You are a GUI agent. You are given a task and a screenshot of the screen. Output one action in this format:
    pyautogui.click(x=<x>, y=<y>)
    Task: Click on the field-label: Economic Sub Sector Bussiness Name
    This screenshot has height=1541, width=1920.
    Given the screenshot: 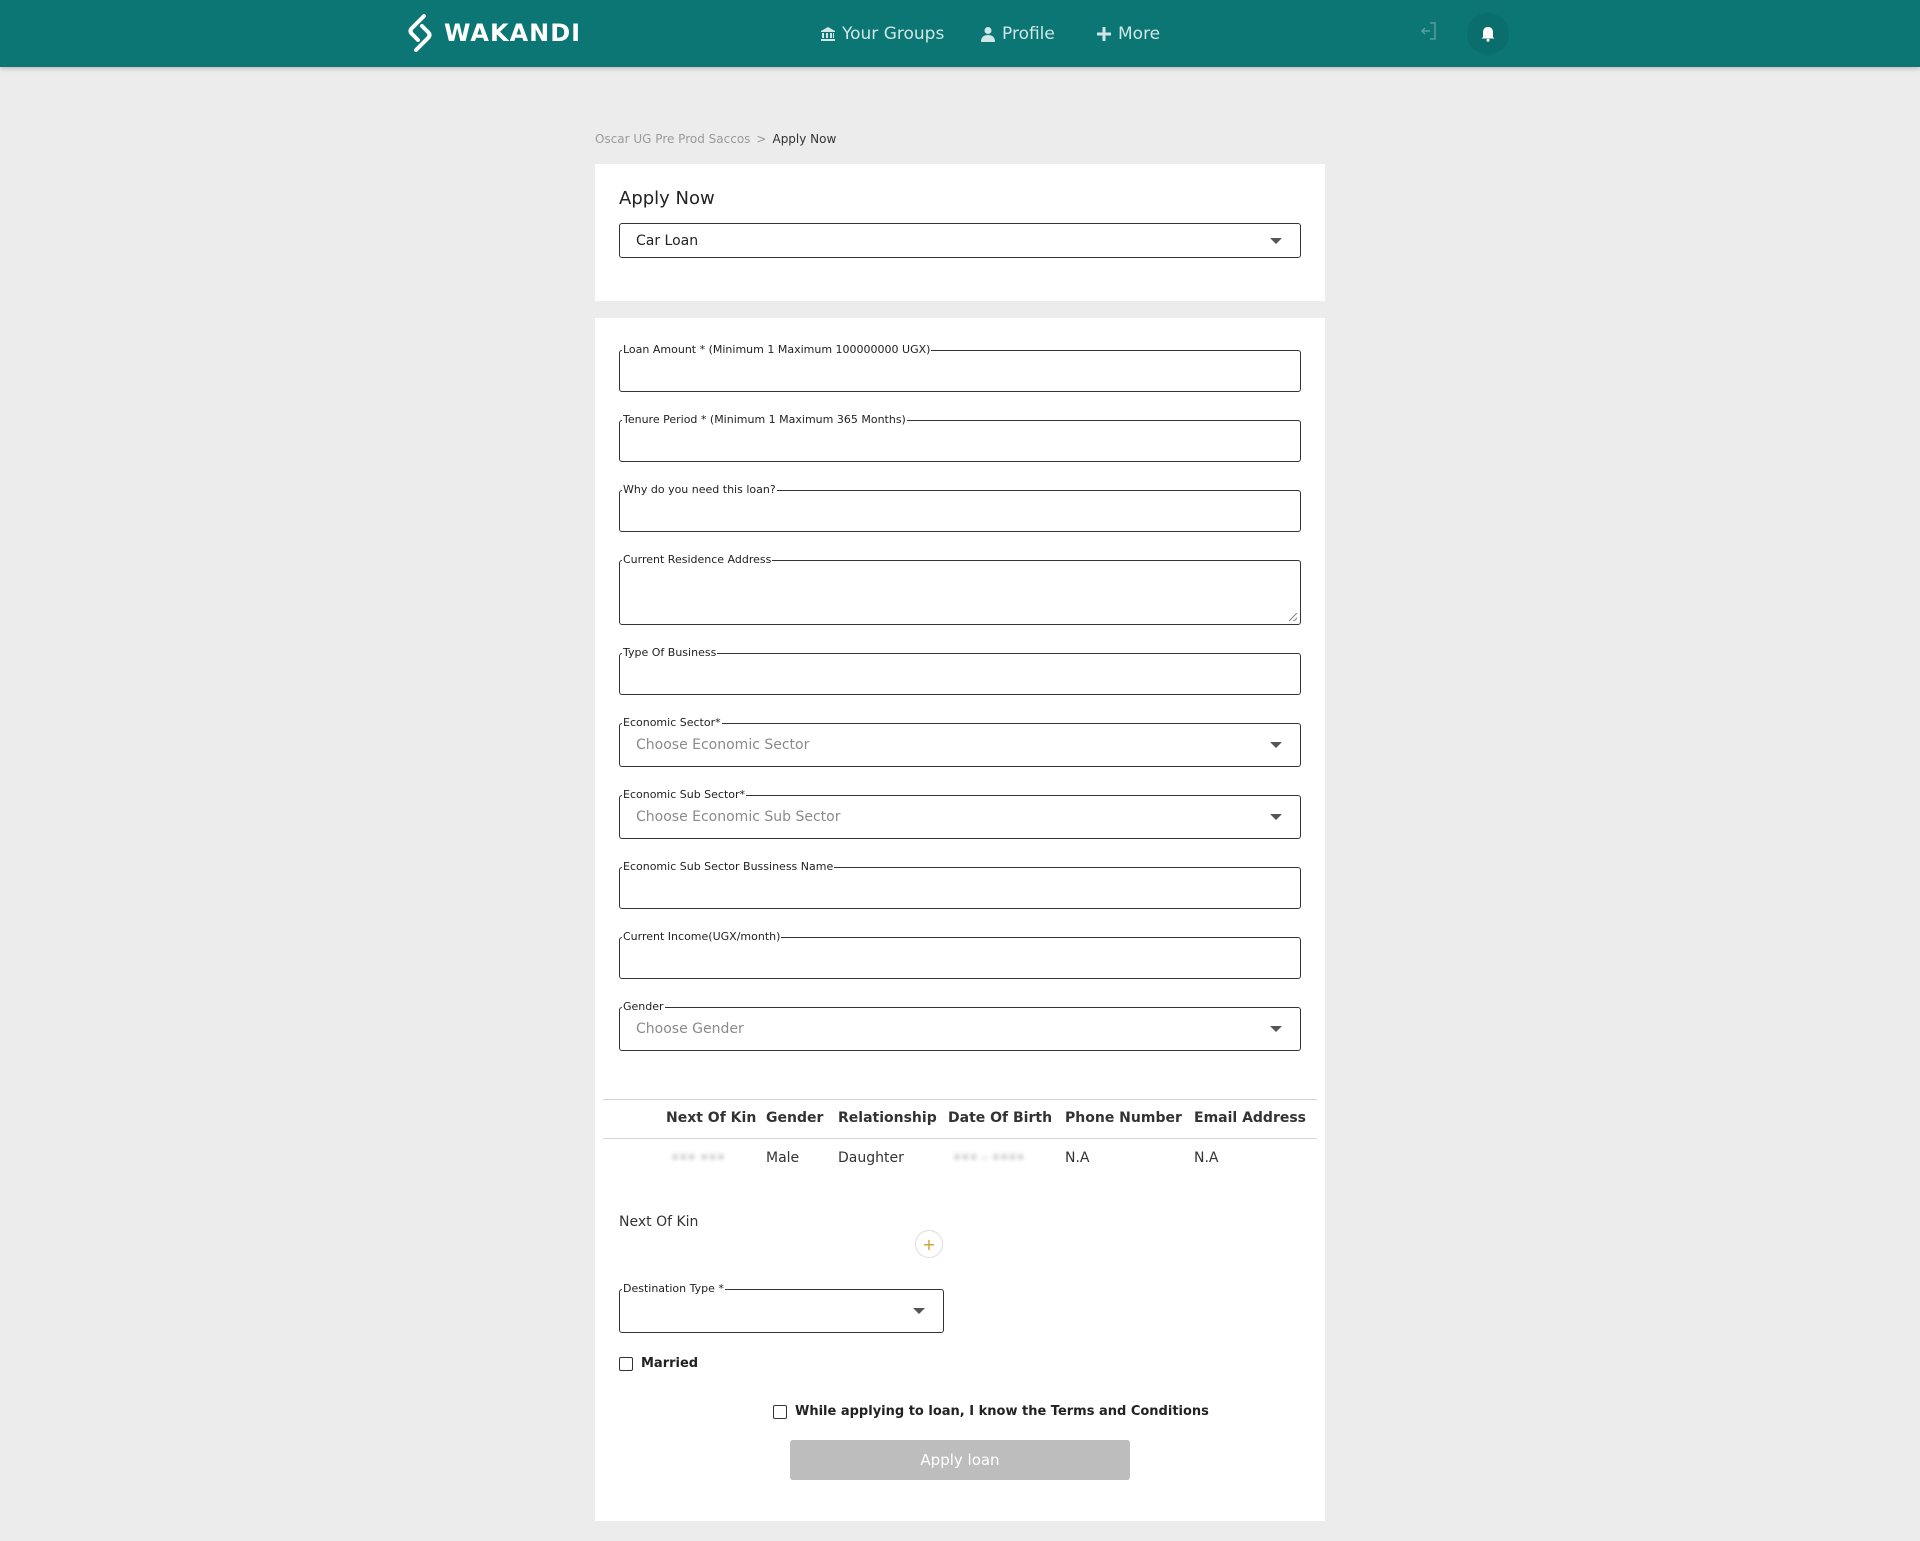 What is the action you would take?
    pyautogui.click(x=728, y=867)
    